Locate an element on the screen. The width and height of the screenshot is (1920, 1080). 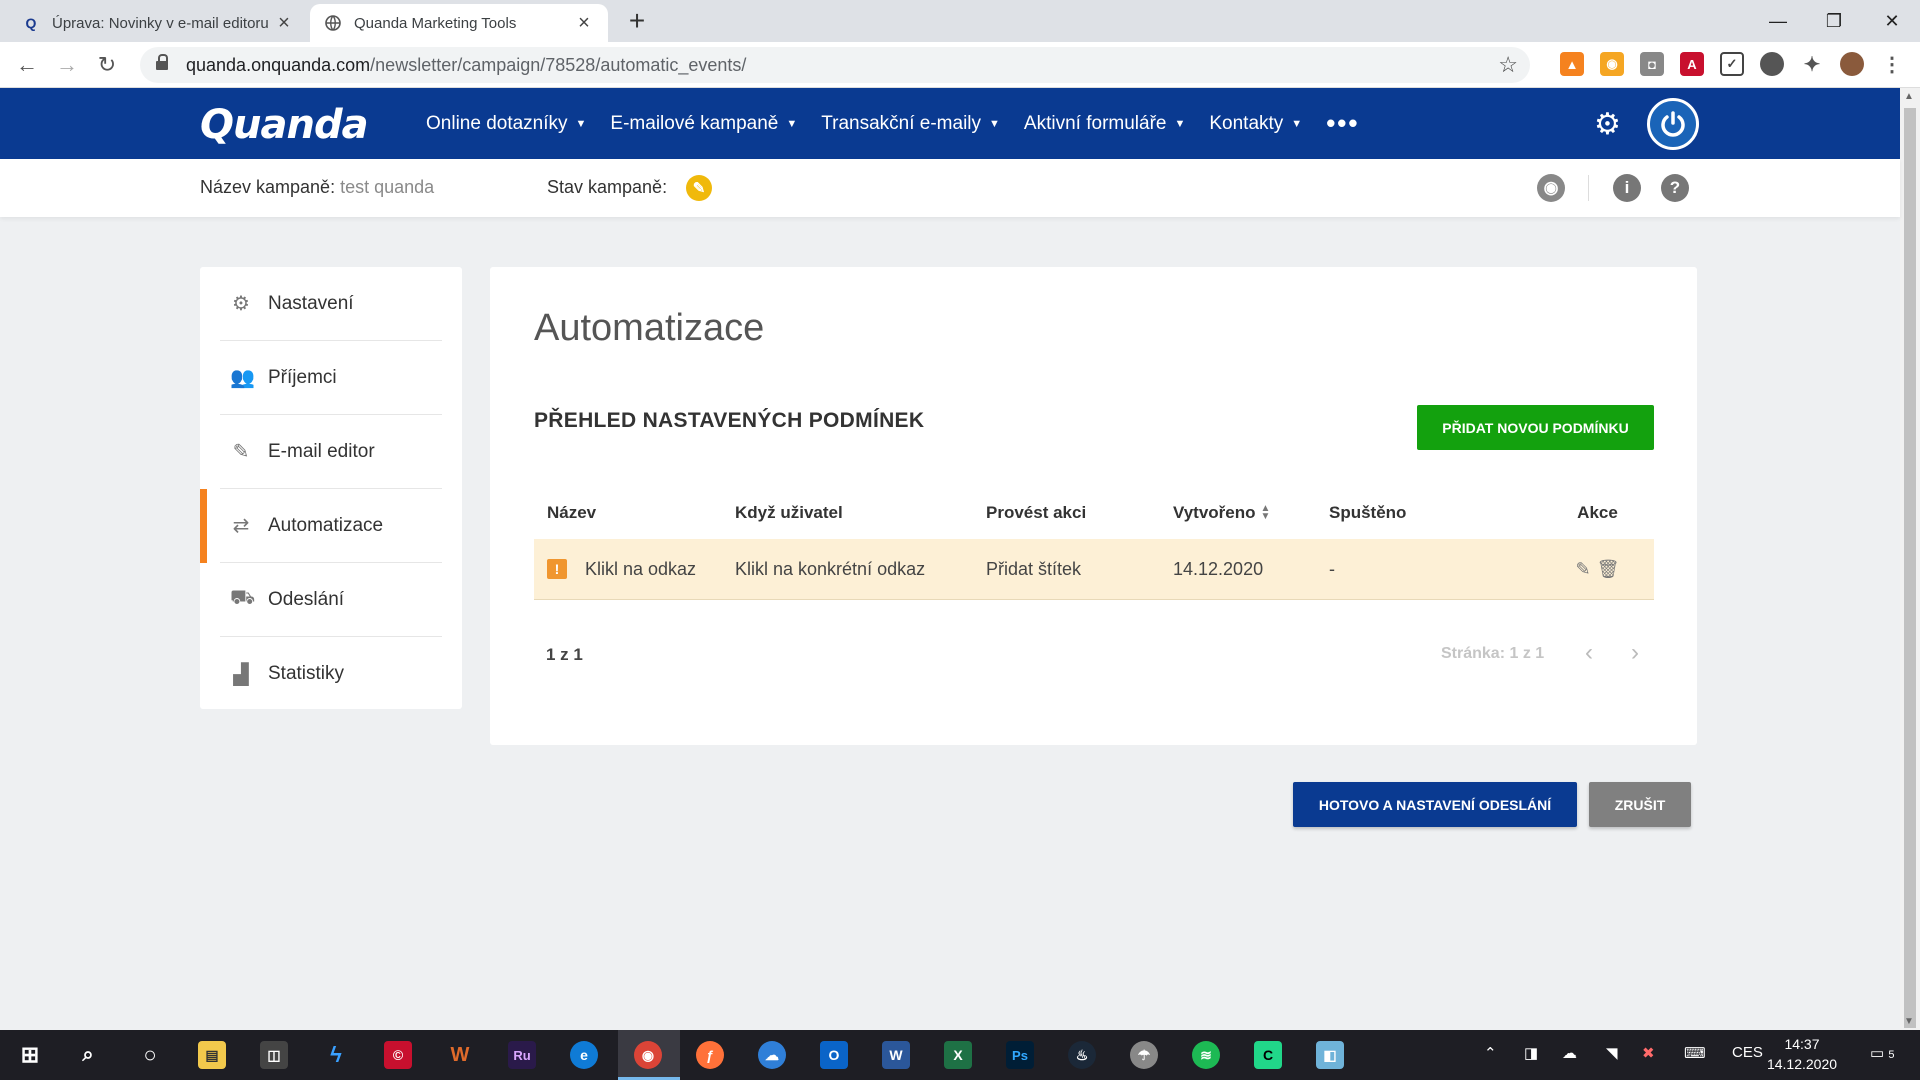
sidebar-item-label: Odeslání is located at coordinates (306, 599).